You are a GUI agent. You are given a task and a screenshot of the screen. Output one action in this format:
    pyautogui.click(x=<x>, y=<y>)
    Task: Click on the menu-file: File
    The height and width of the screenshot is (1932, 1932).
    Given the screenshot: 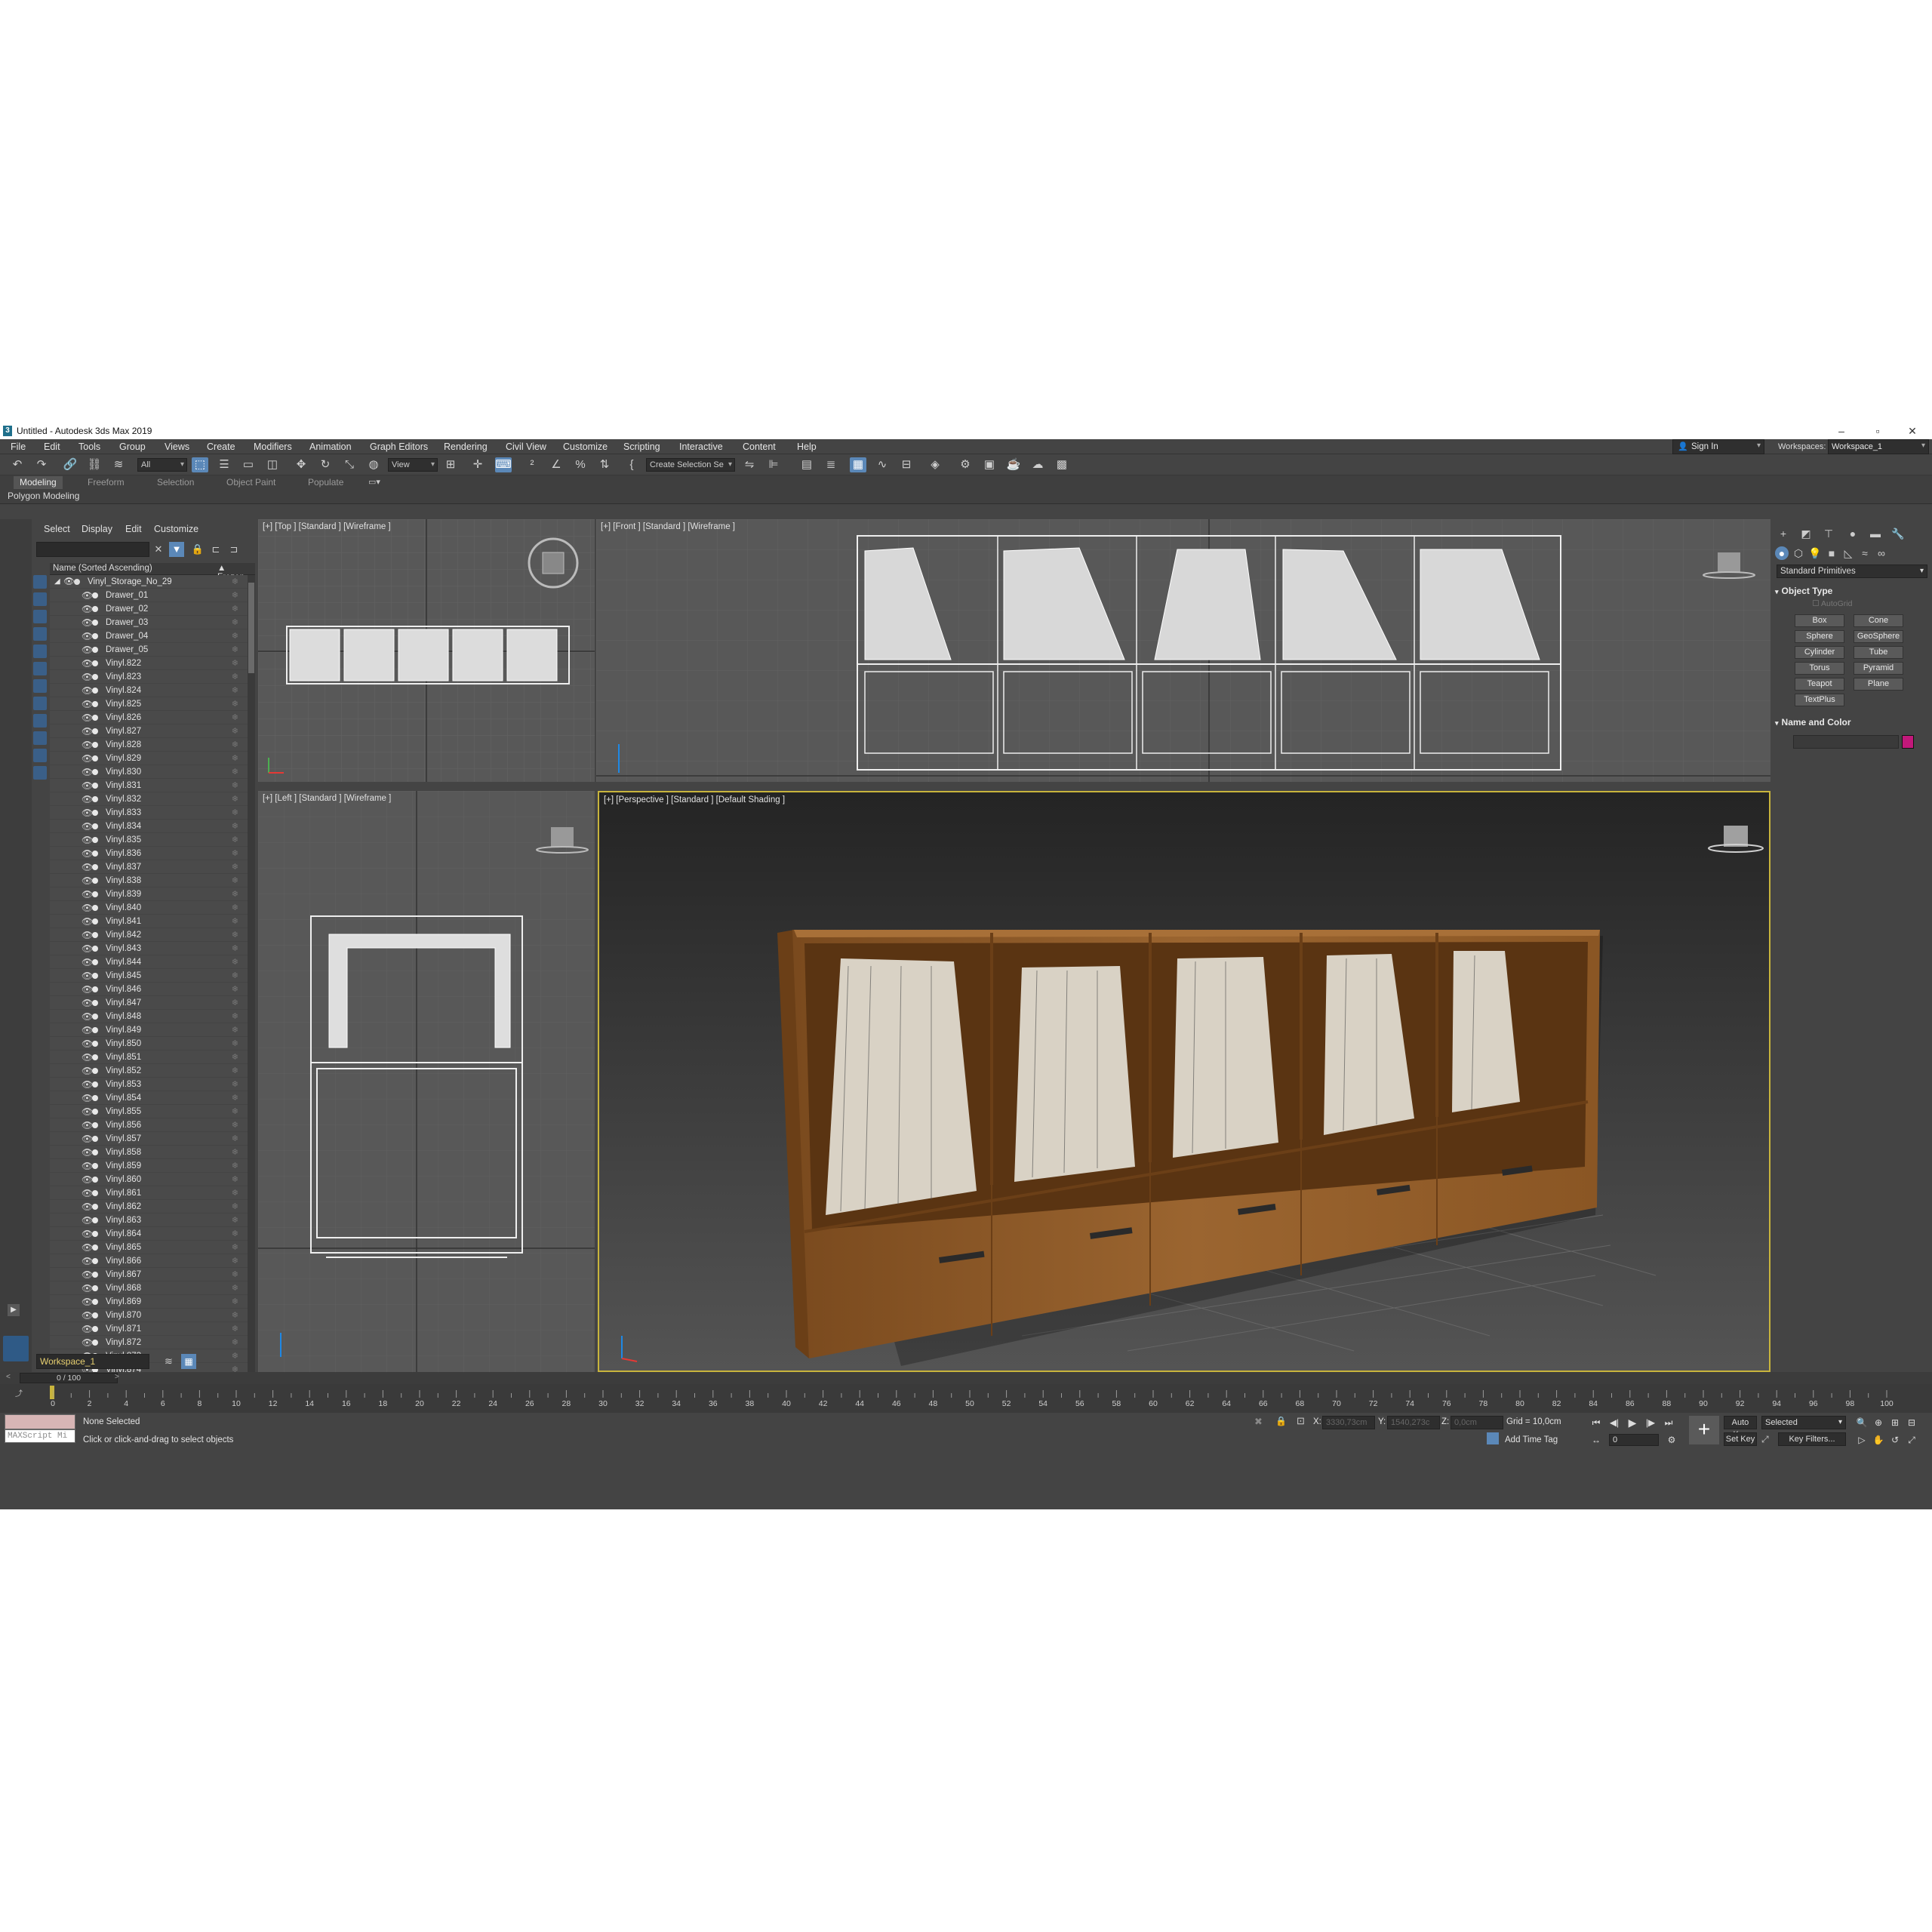 What is the action you would take?
    pyautogui.click(x=18, y=446)
    